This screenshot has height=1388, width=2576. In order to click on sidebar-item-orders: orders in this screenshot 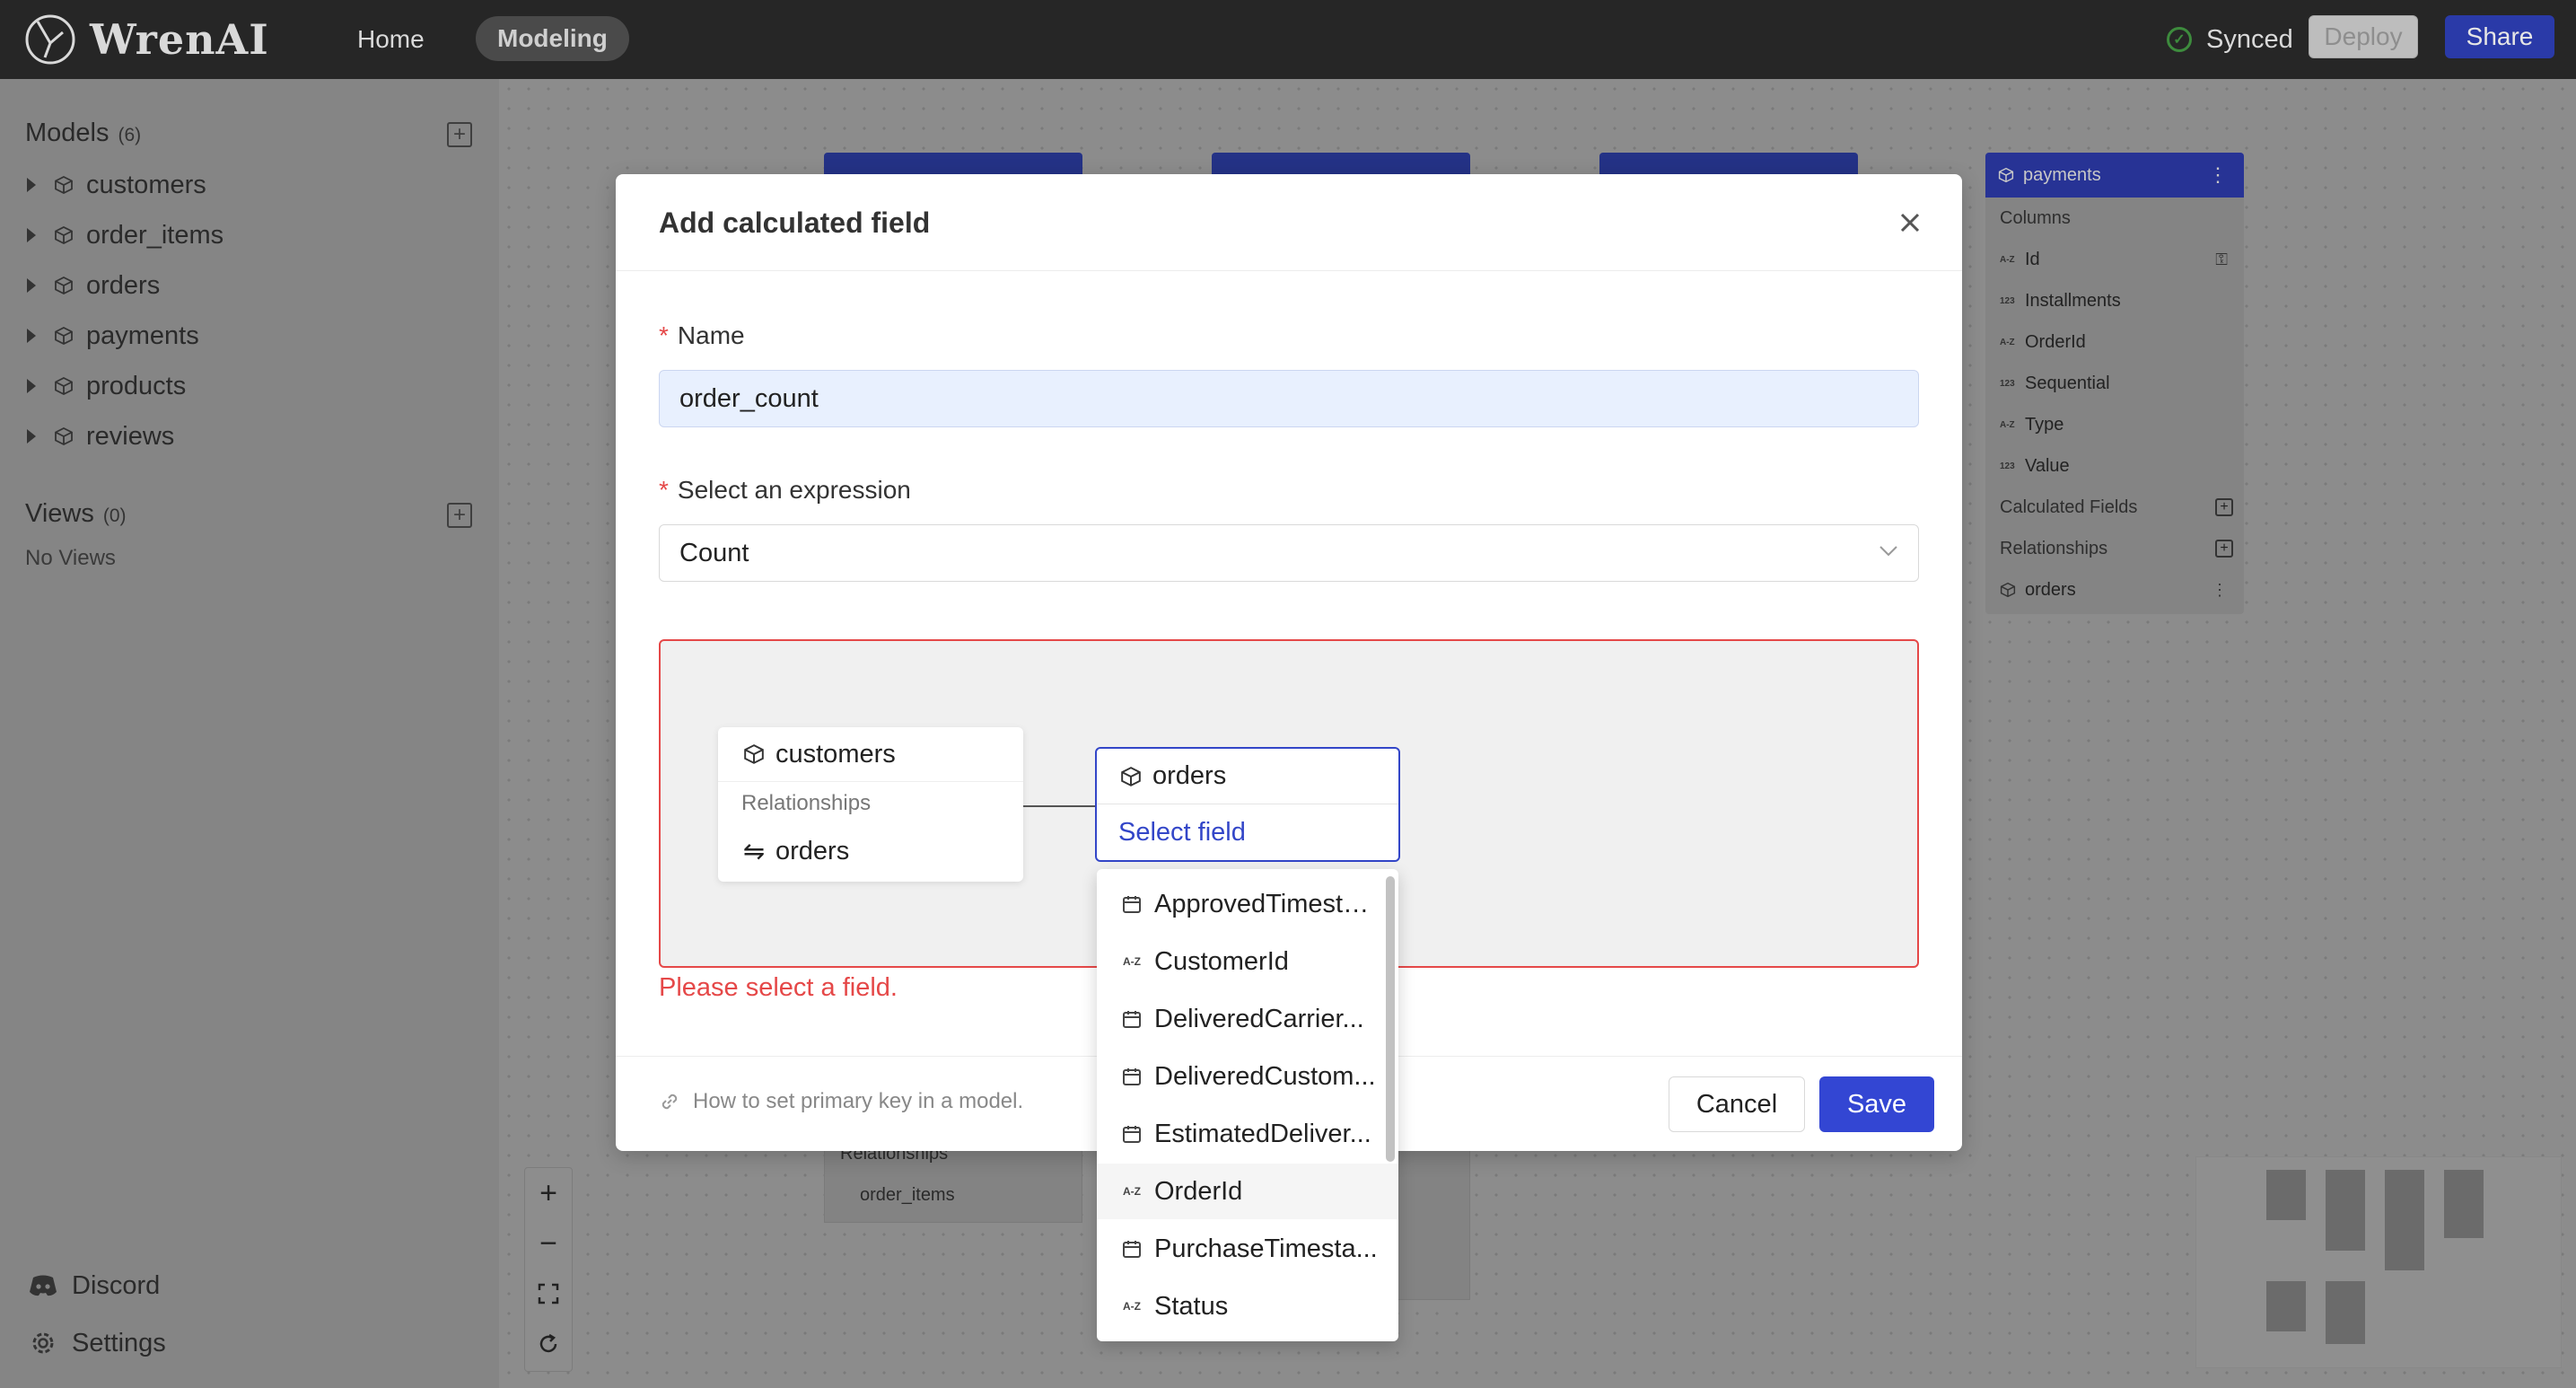, I will do `click(93, 286)`.